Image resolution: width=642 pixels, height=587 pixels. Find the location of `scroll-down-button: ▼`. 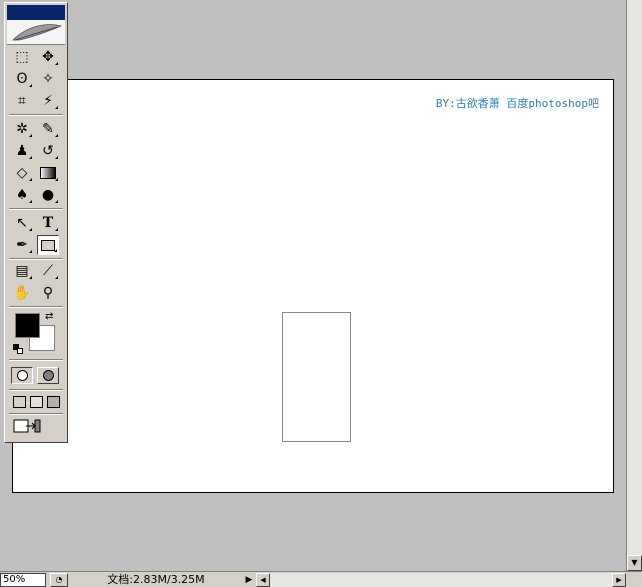

scroll-down-button: ▼ is located at coordinates (634, 563).